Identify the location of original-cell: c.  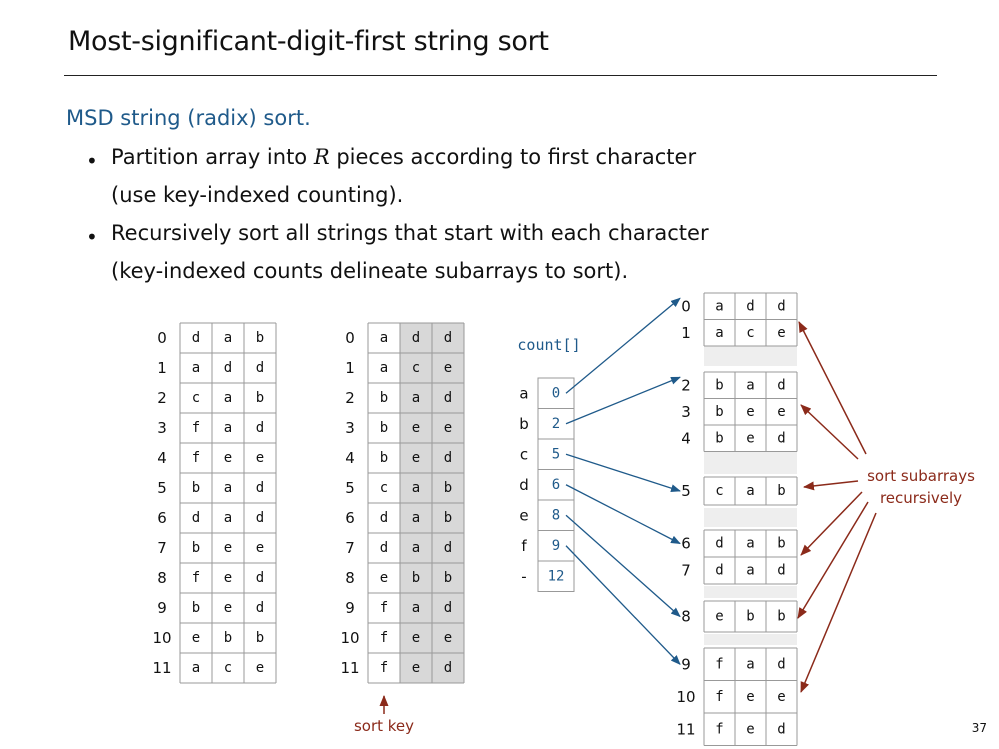
(228, 668).